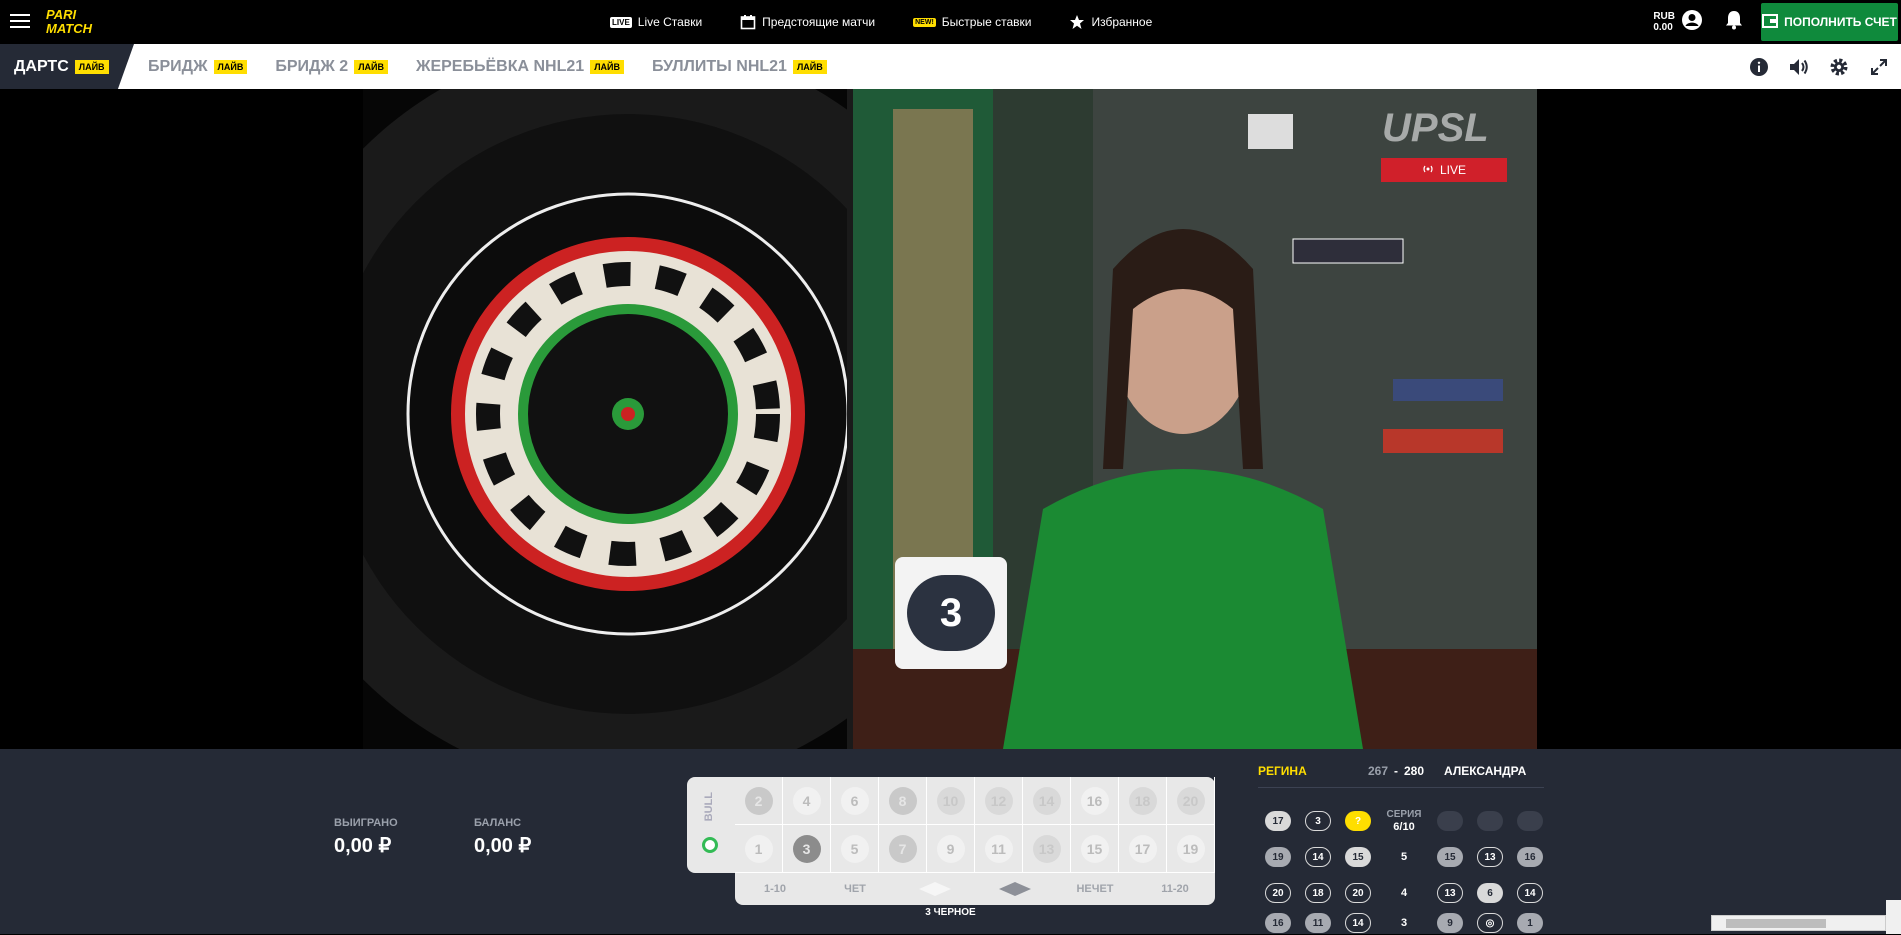 The image size is (1901, 935). I want to click on tab-bridge: Бридж ЛАЙВ, so click(197, 66).